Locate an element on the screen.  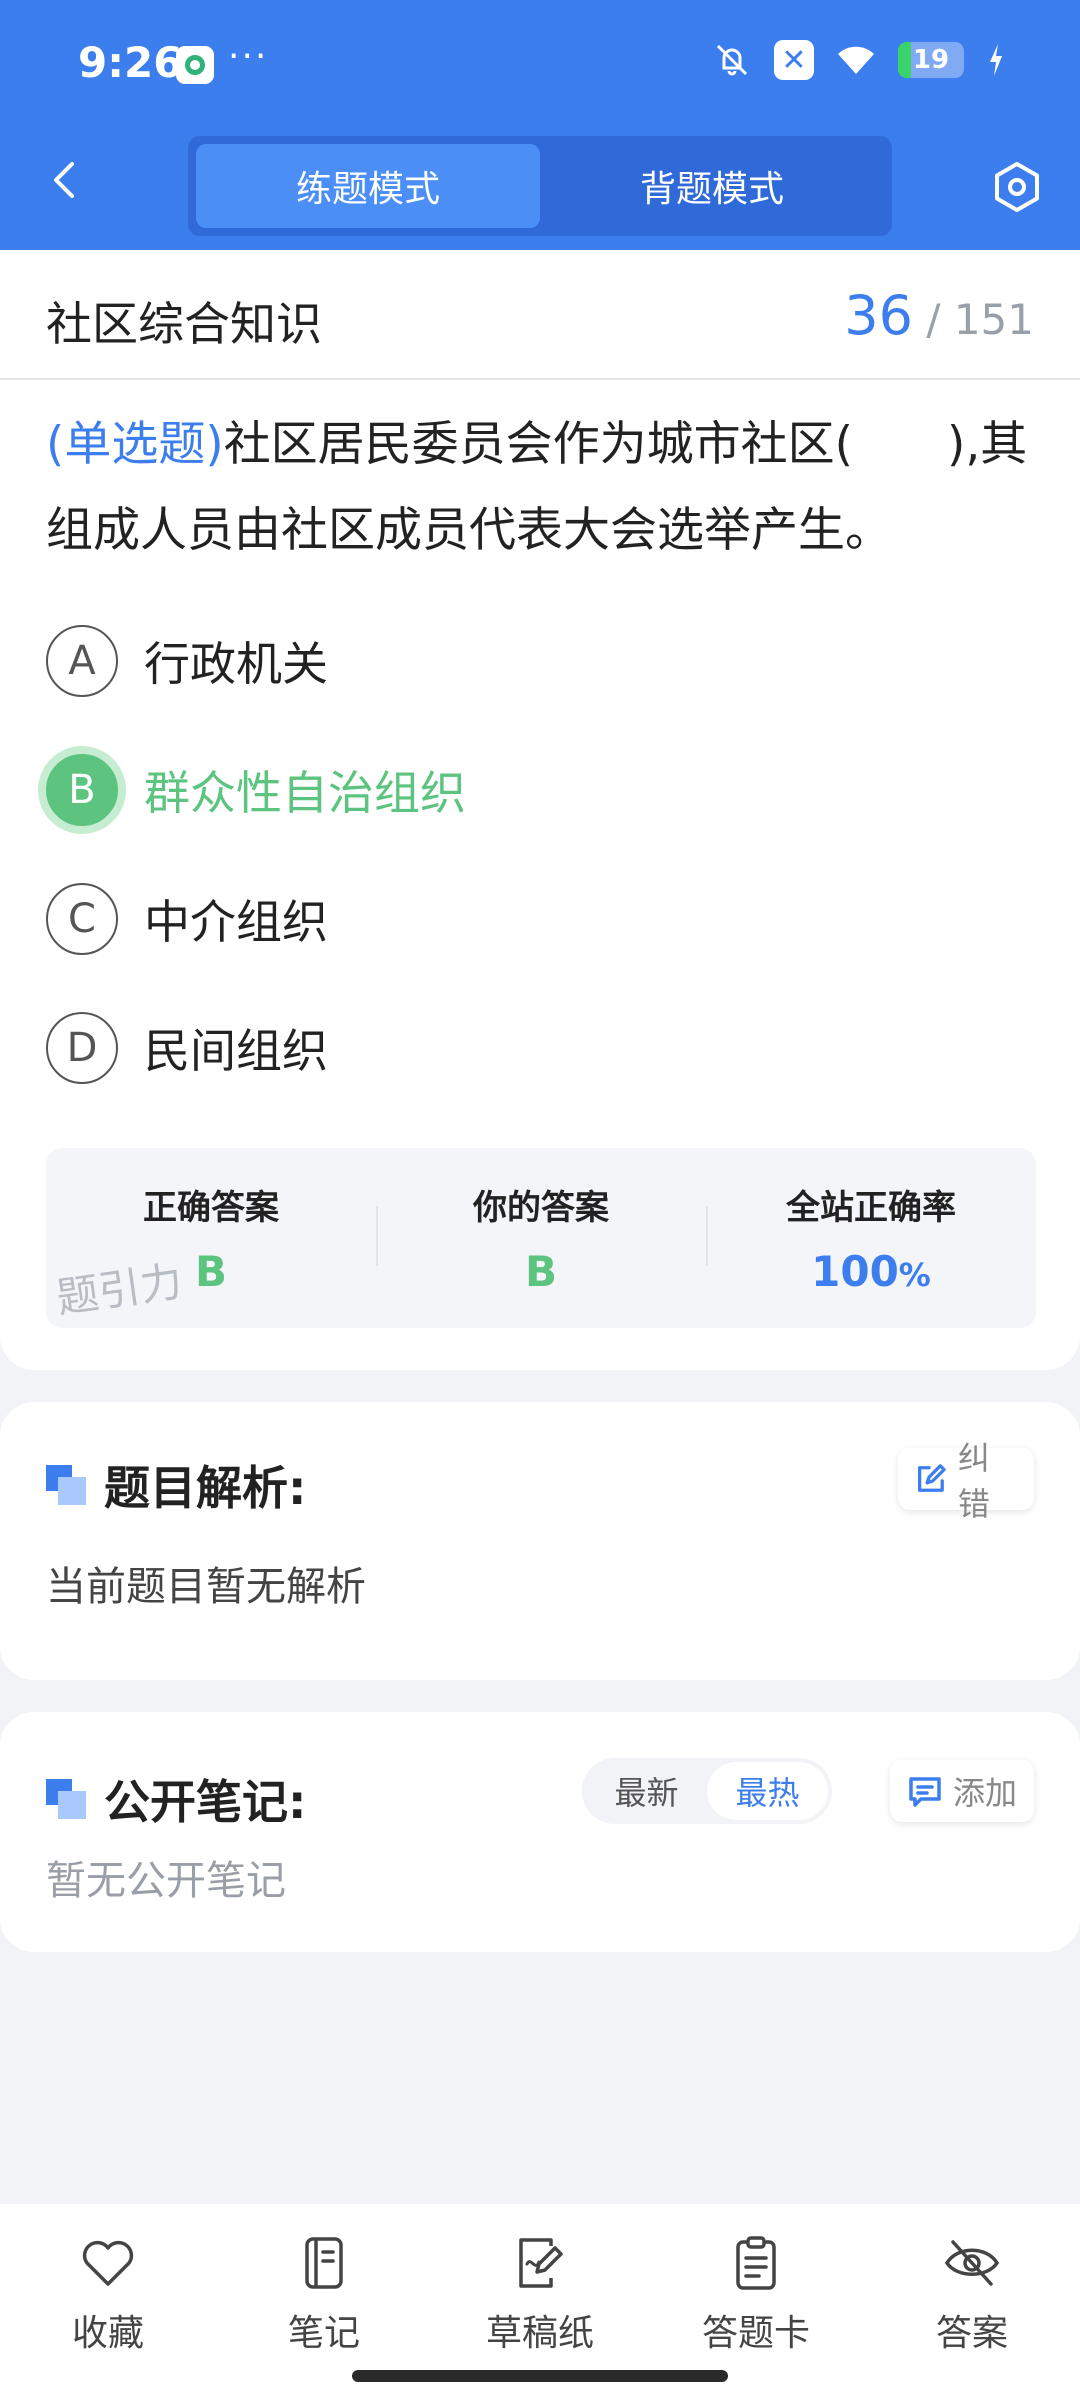
nav-favorite-label: 收藏 is located at coordinates (107, 2333).